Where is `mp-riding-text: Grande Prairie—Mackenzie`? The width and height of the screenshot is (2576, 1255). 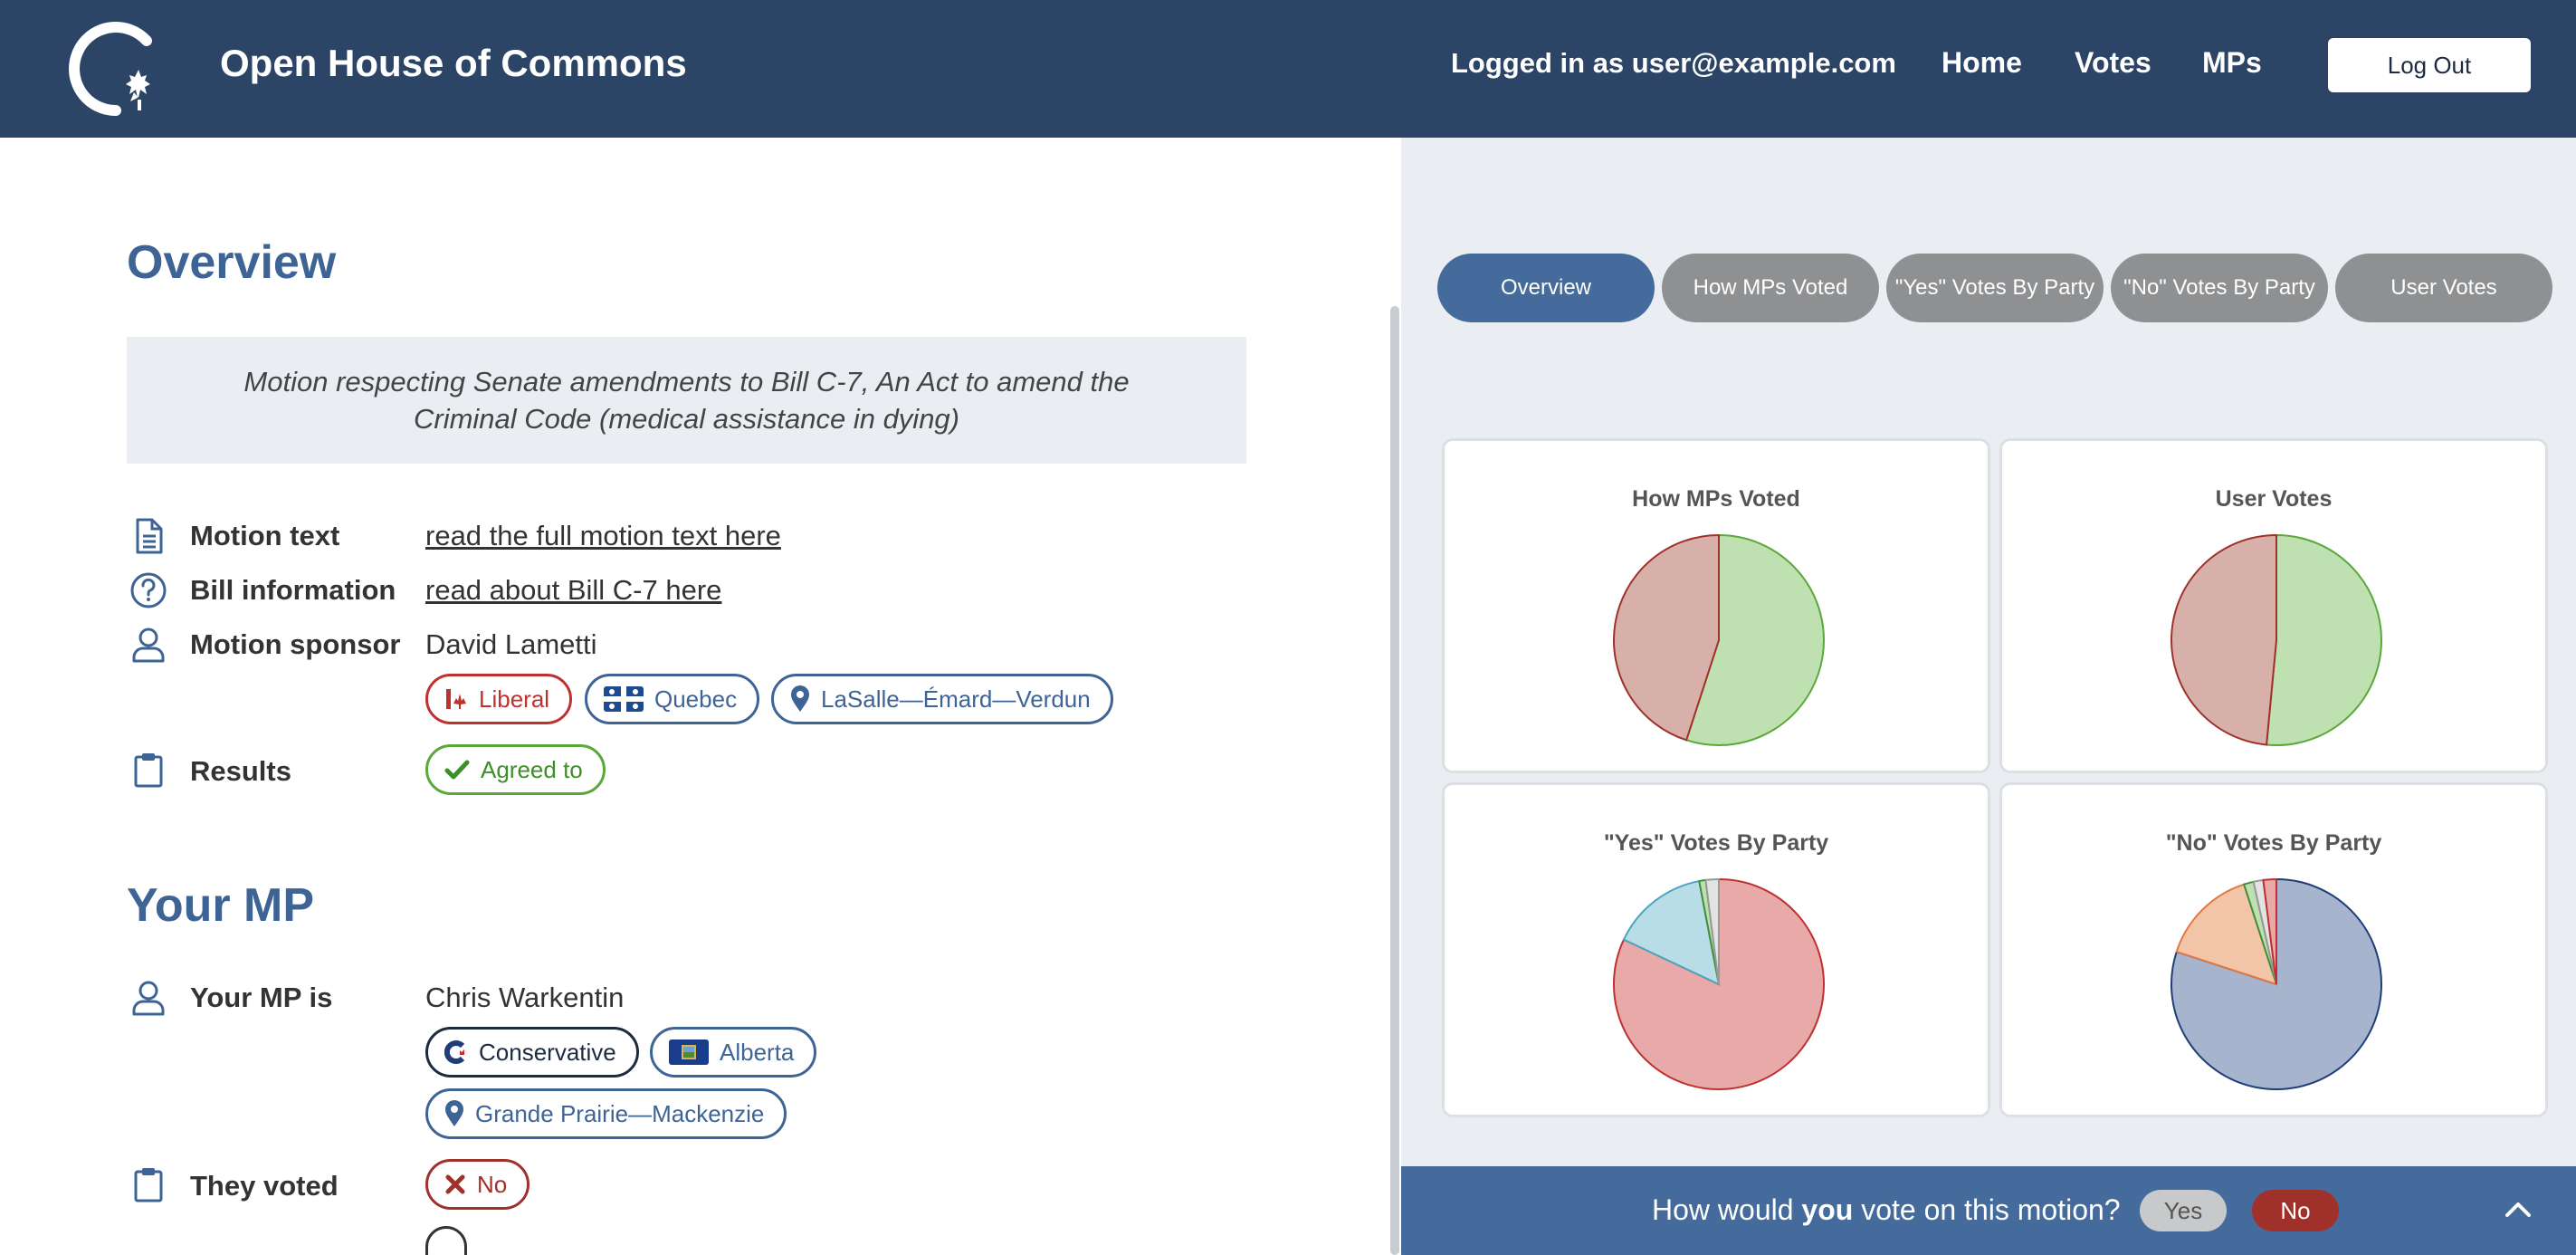 mp-riding-text: Grande Prairie—Mackenzie is located at coordinates (620, 1113).